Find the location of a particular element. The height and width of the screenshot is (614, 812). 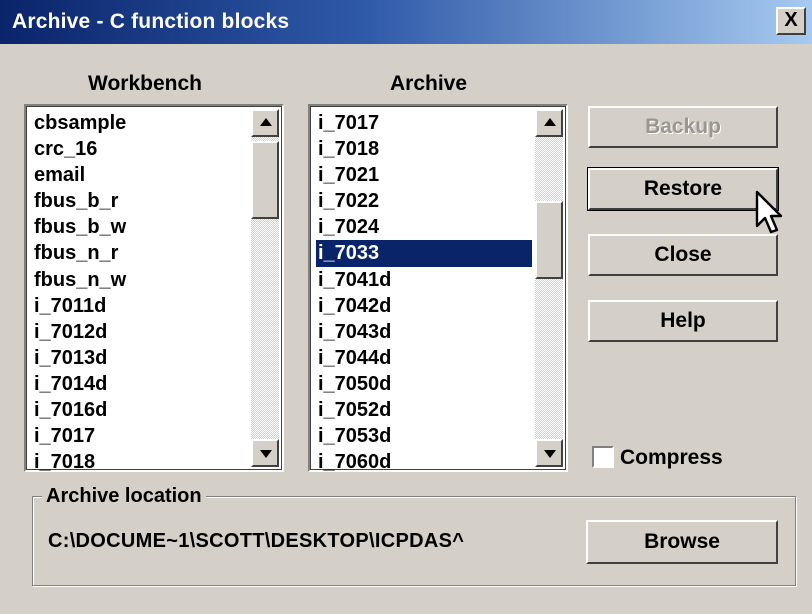

workbench-scroll-down-button is located at coordinates (265, 453).